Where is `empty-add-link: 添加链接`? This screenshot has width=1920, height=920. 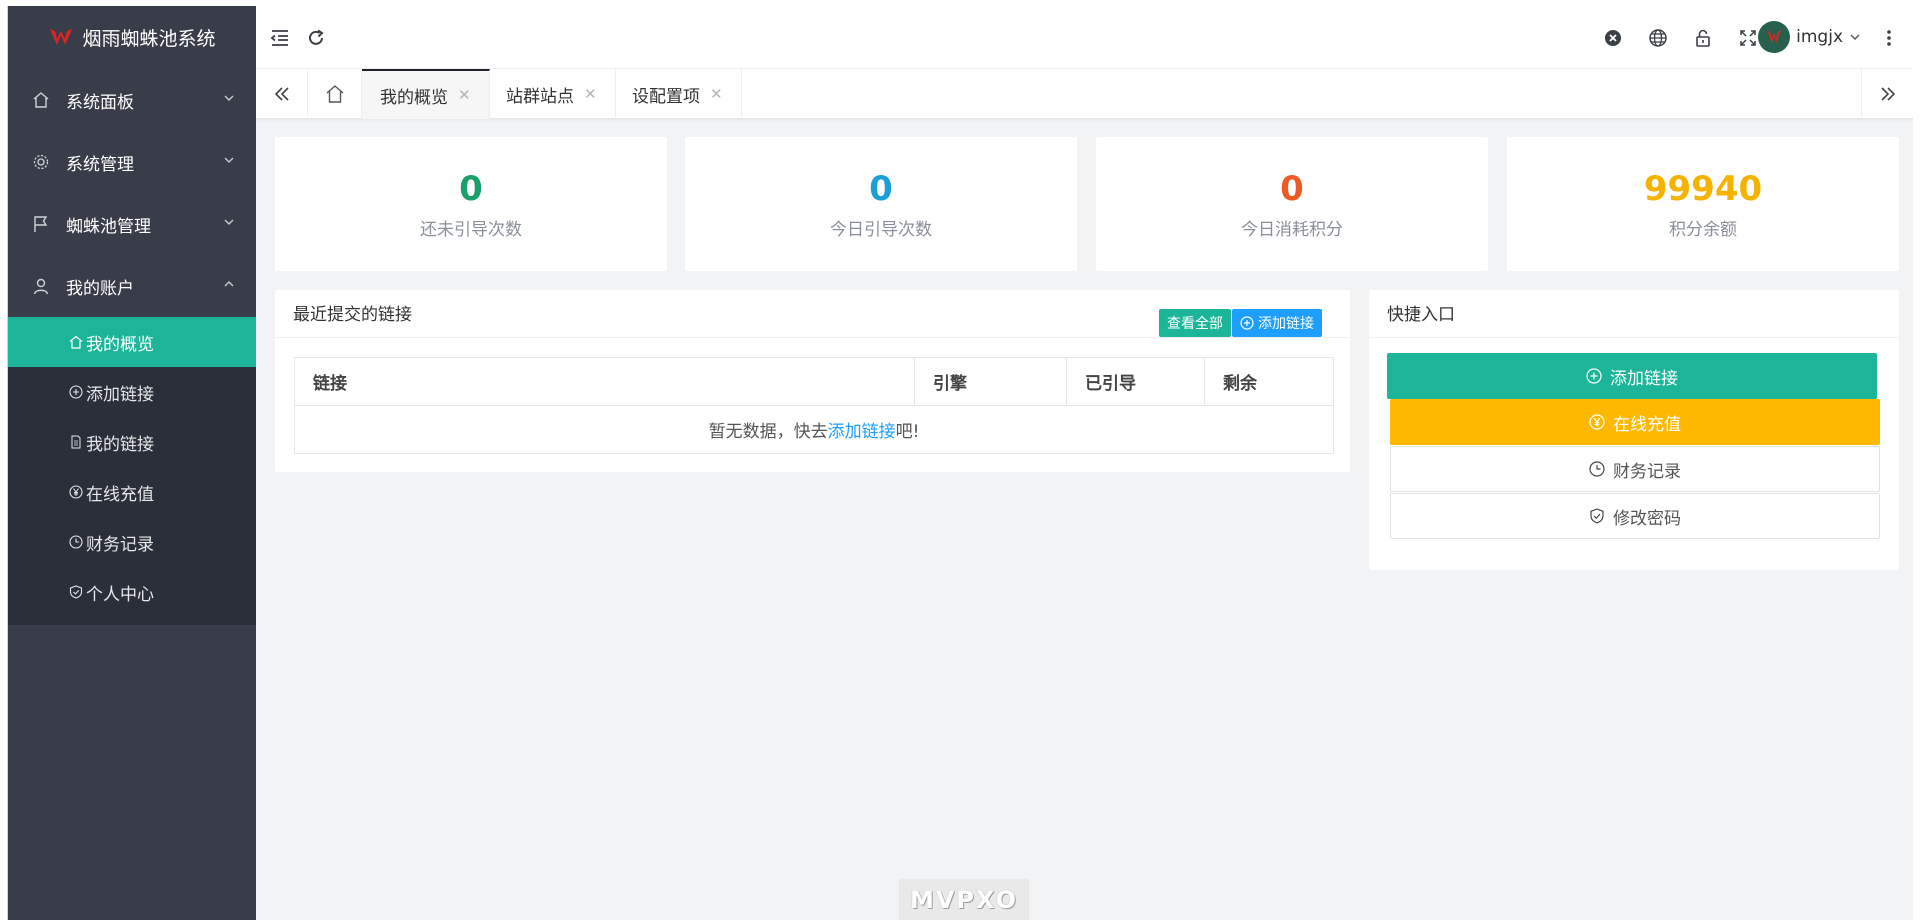
empty-add-link: 添加链接 is located at coordinates (862, 432).